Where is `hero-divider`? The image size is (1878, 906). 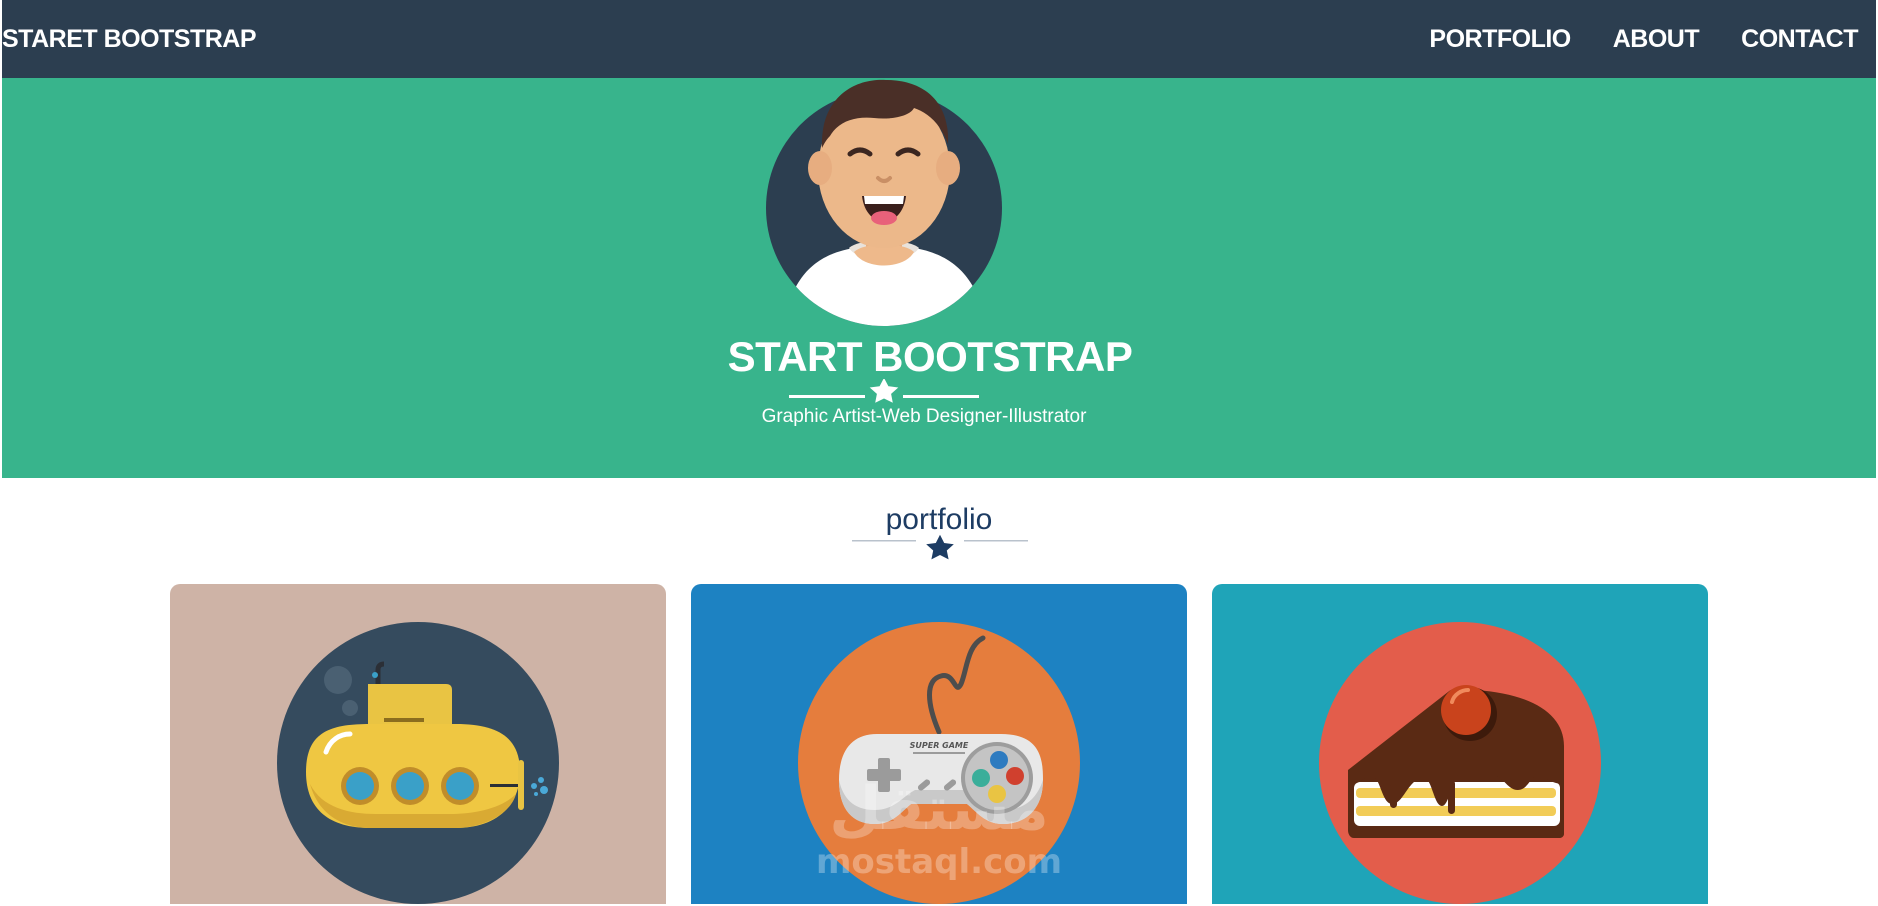
hero-divider is located at coordinates (884, 391).